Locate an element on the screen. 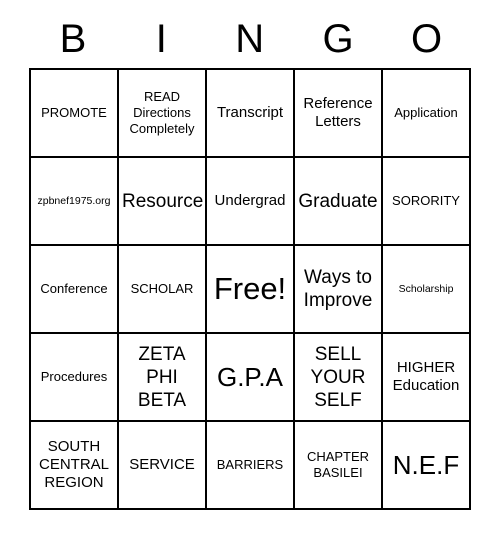 The width and height of the screenshot is (500, 544). bingo-header-letter-n: N is located at coordinates (250, 39).